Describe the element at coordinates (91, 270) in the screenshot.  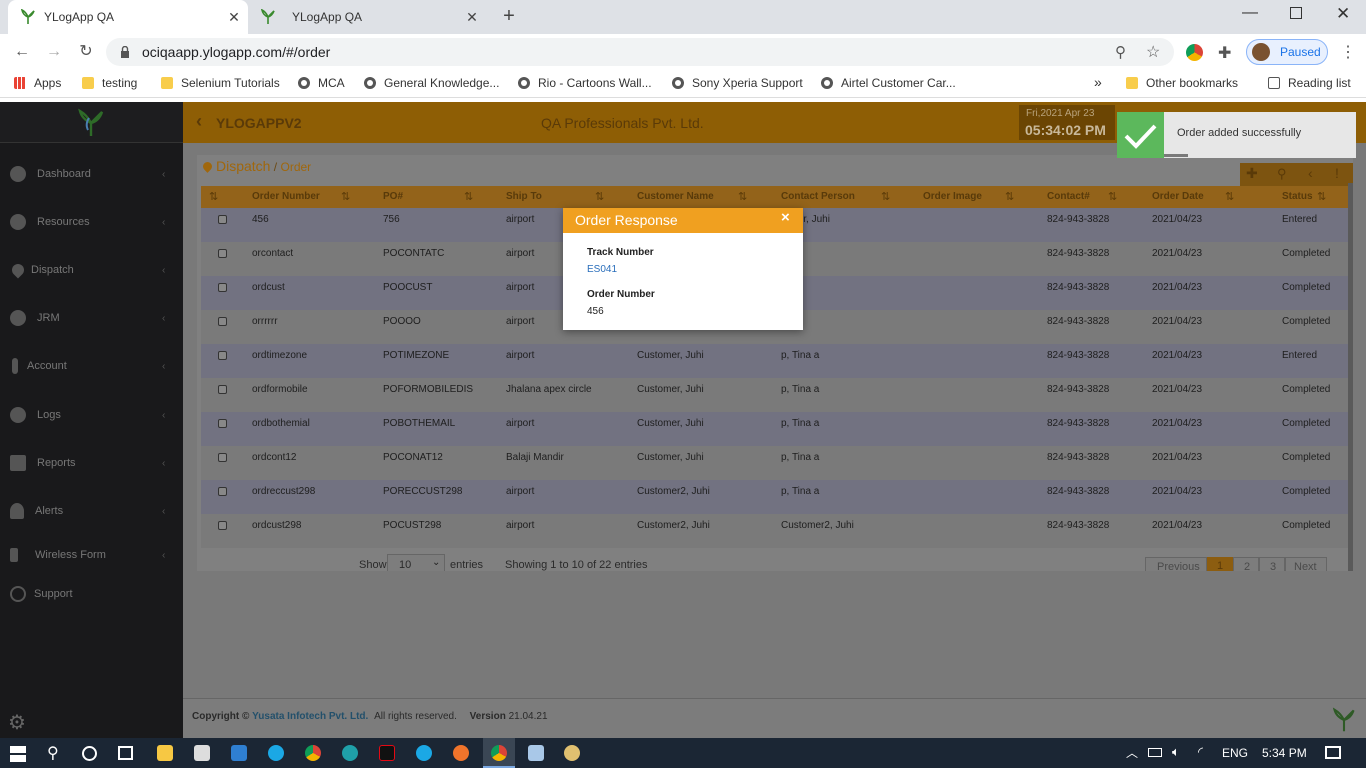
I see `sidebar-item-dispatch: Dispatch ‹` at that location.